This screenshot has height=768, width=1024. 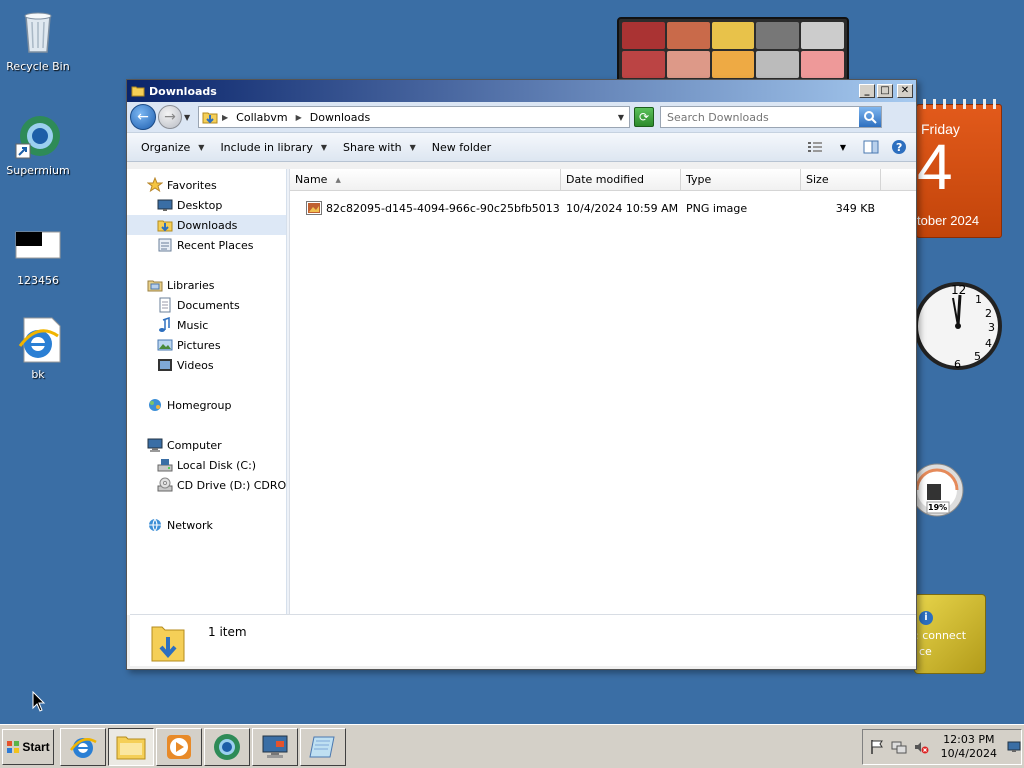 I want to click on calendar-rings, so click(x=960, y=104).